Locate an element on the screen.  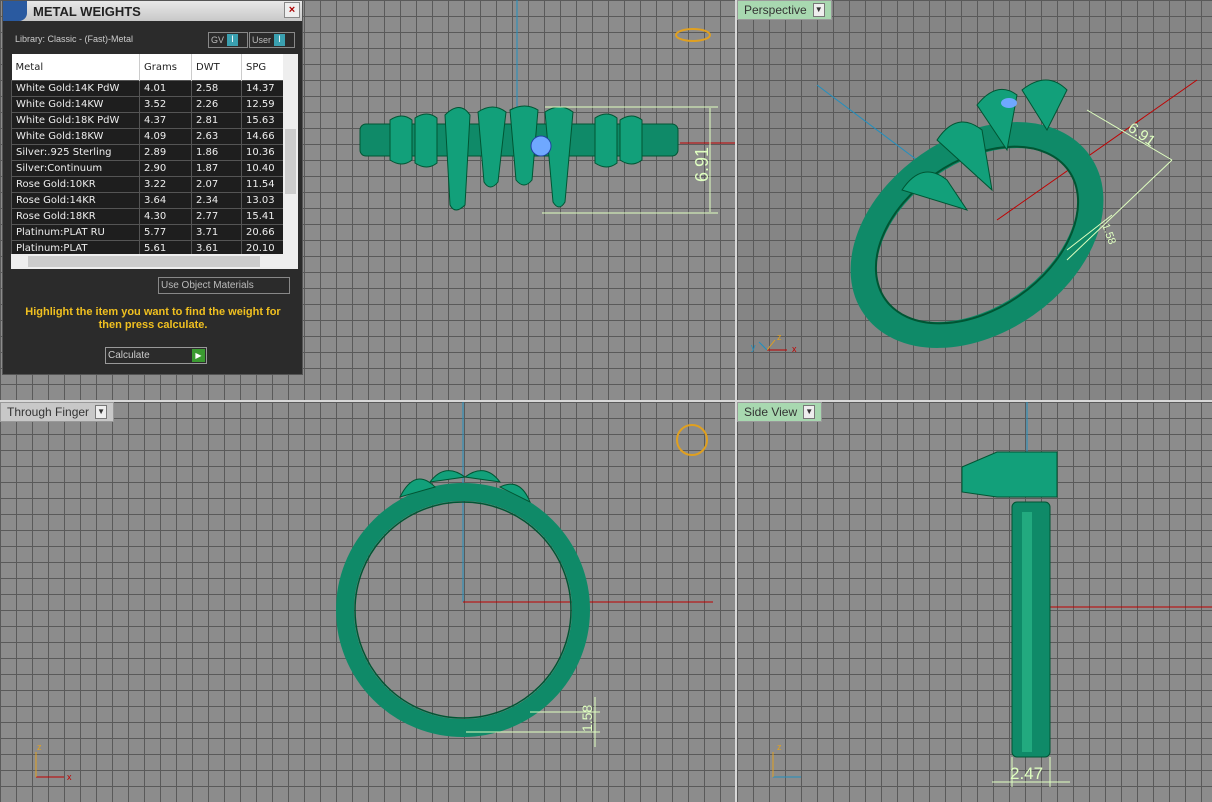
table-horizontal-scrollbar is located at coordinates (154, 261).